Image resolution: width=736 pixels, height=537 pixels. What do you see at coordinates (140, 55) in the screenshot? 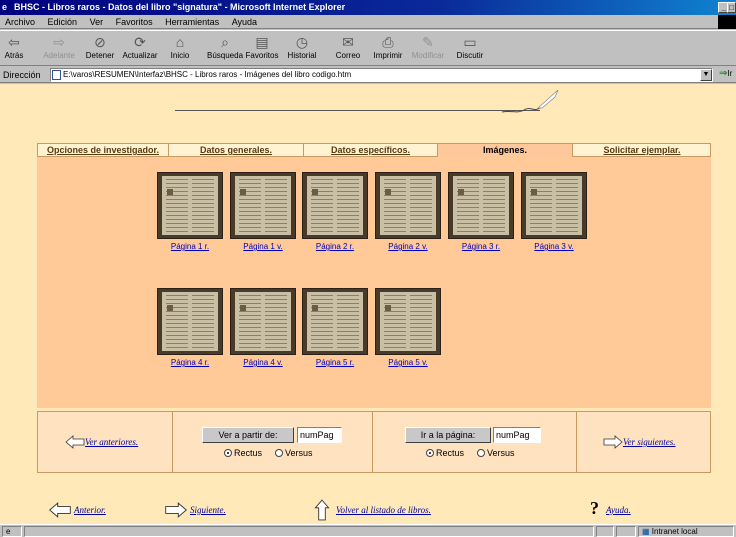
I see `toolbar-label: Actualizar` at bounding box center [140, 55].